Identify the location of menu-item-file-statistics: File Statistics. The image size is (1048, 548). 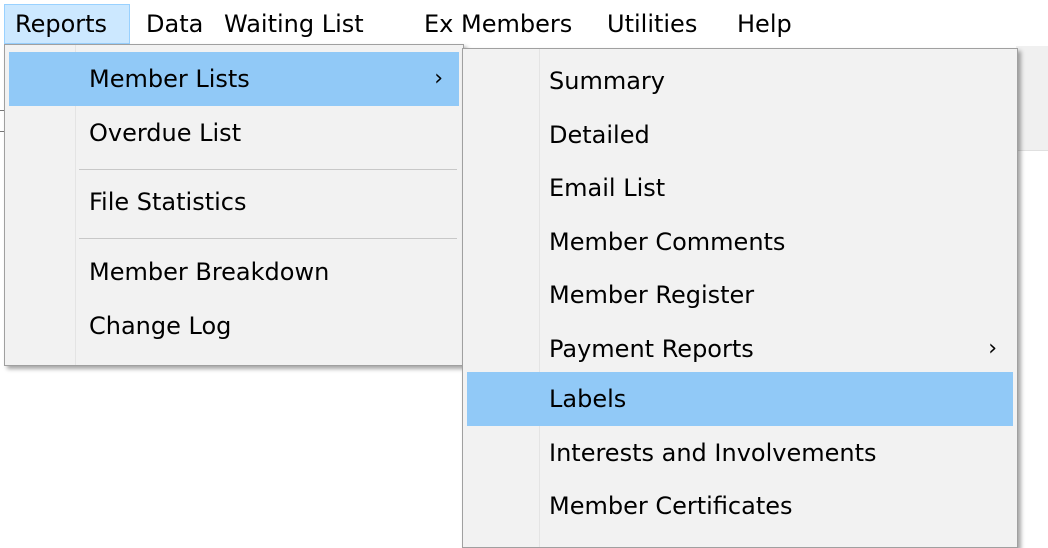
(234, 202).